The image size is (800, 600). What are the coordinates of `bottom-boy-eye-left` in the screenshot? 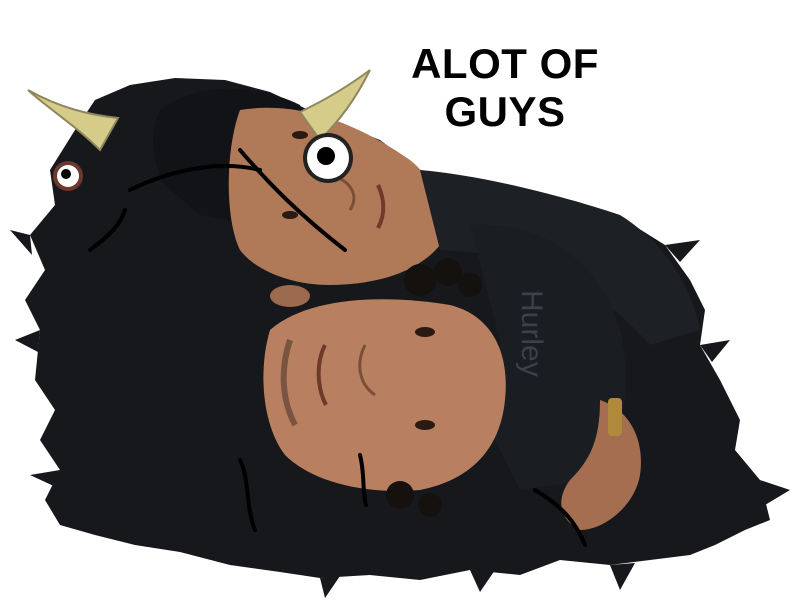 It's located at (425, 332).